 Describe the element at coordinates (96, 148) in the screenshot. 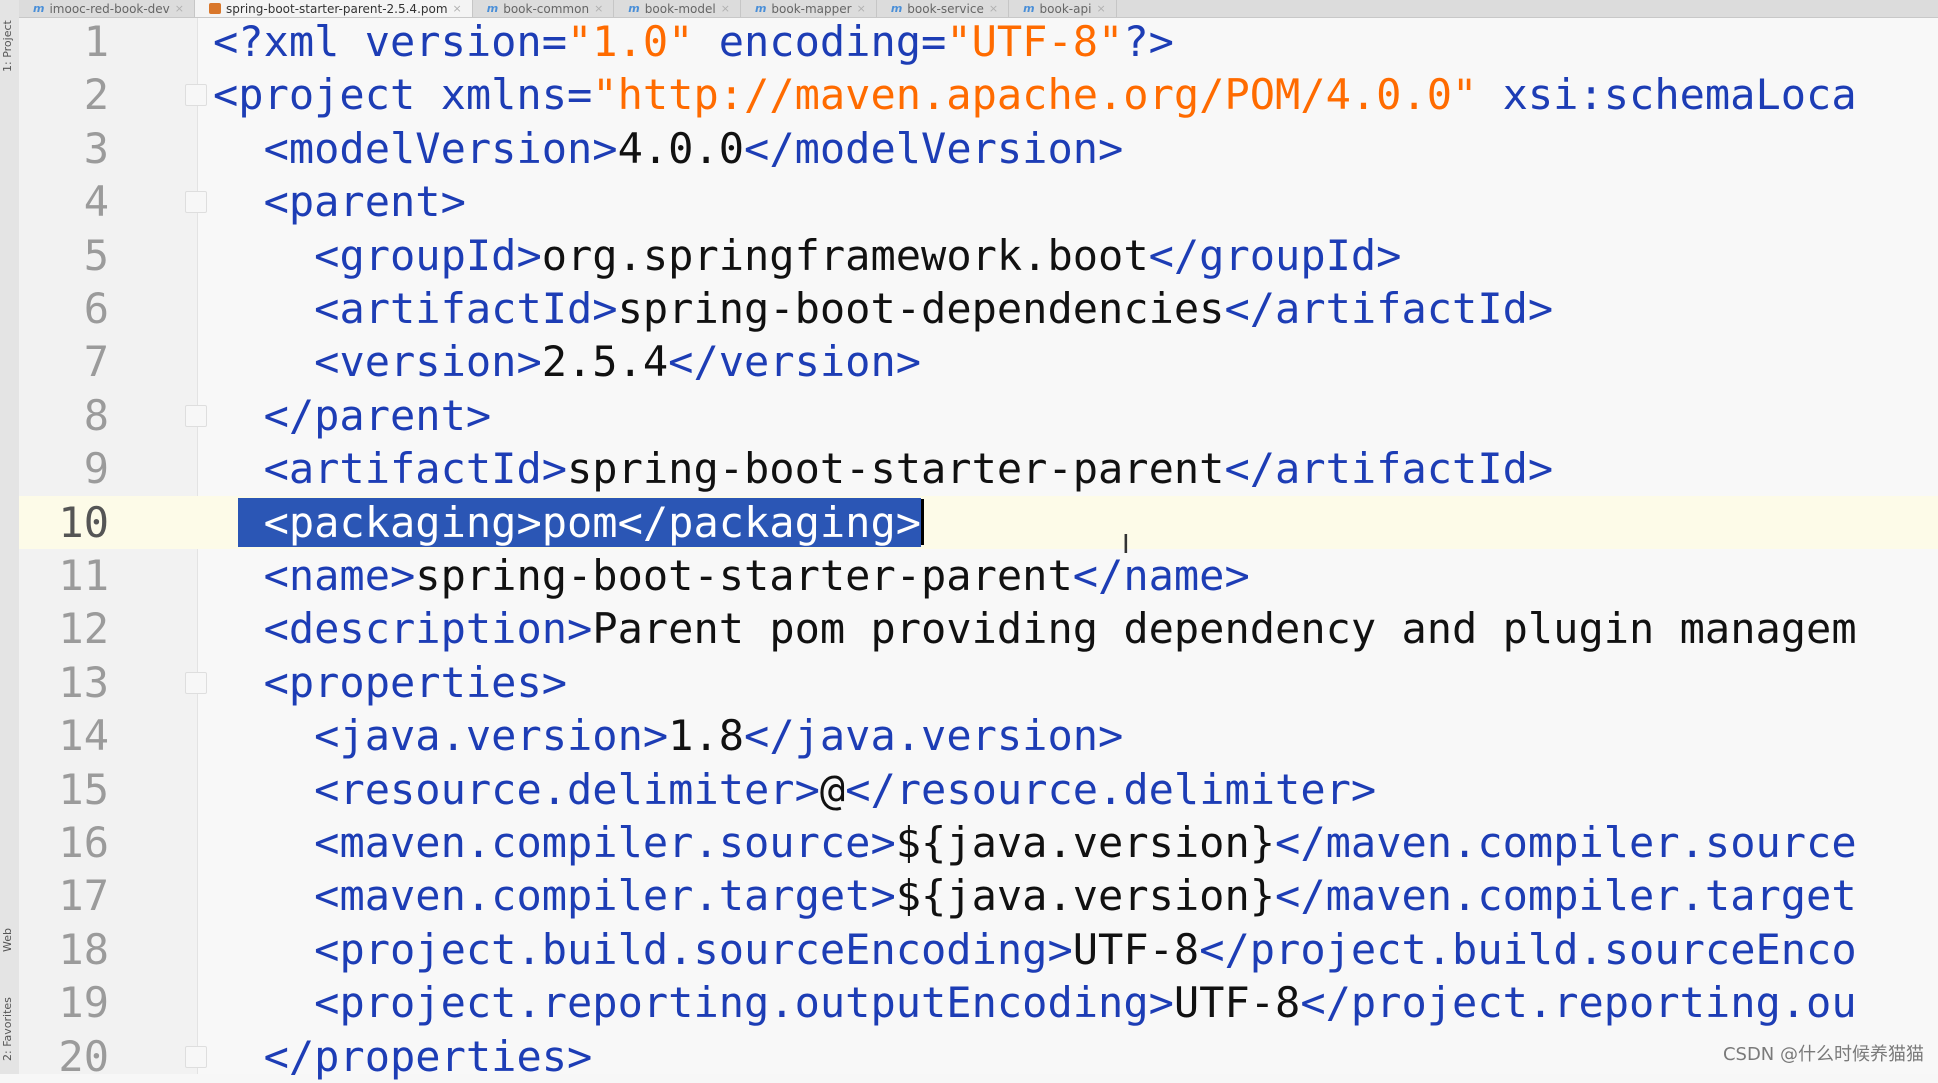

I see `line-number: 3` at that location.